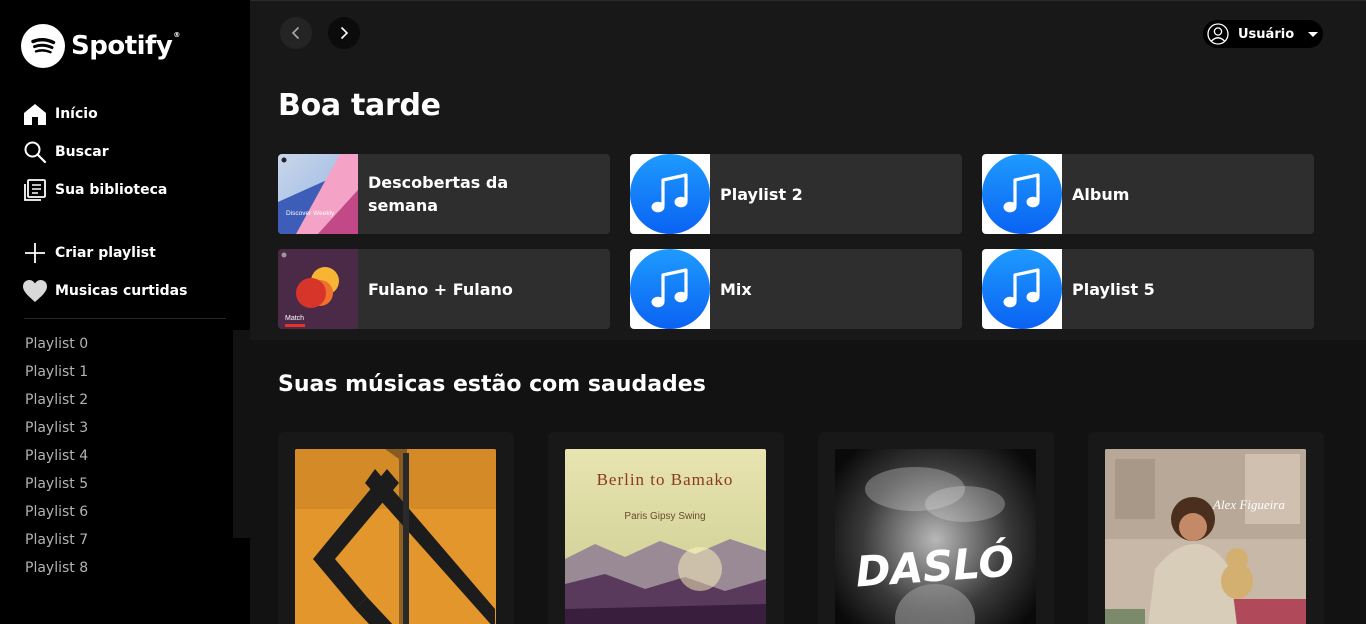 The image size is (1366, 624). What do you see at coordinates (294, 318) in the screenshot?
I see `match-cover-text: Match` at bounding box center [294, 318].